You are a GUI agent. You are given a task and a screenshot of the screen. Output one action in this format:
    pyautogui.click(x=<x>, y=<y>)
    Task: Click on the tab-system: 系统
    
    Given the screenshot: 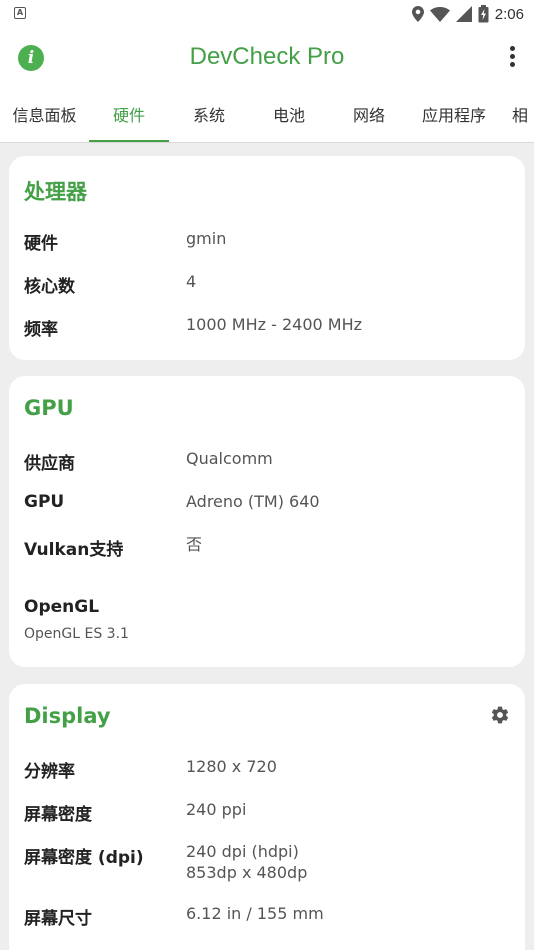 What is the action you would take?
    pyautogui.click(x=209, y=116)
    